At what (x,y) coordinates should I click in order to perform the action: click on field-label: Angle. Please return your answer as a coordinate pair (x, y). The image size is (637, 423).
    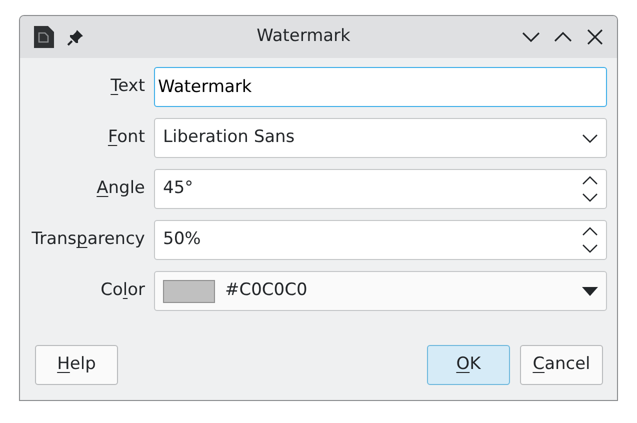
    Looking at the image, I should click on (121, 188).